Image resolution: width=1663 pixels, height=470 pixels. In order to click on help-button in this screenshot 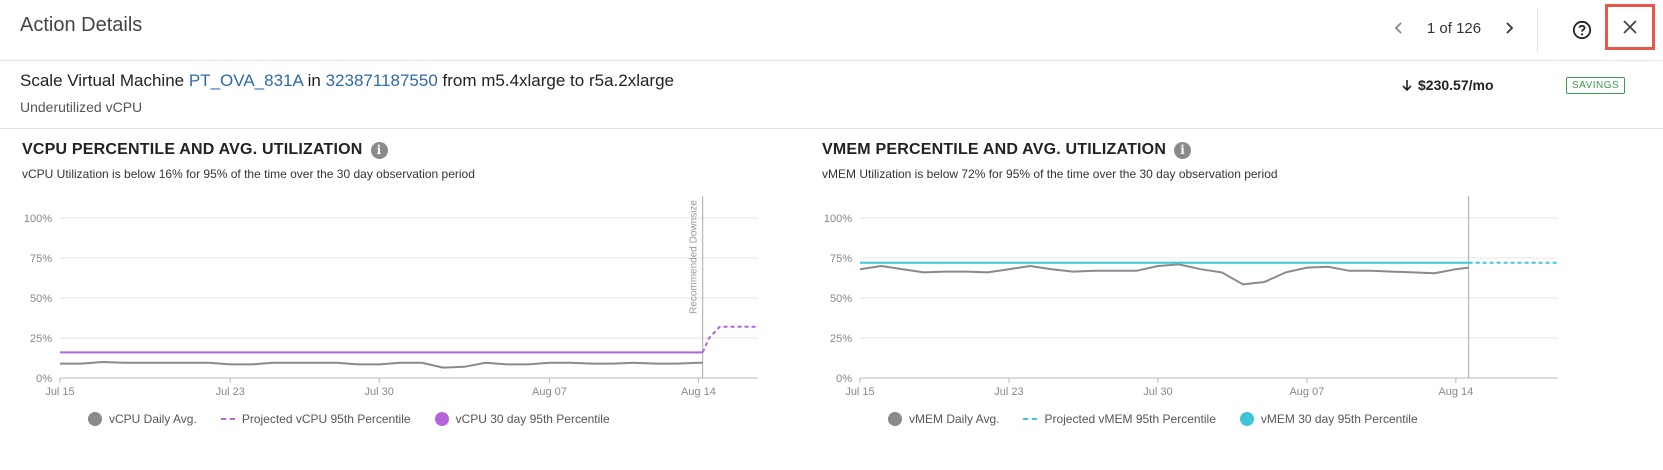, I will do `click(1582, 30)`.